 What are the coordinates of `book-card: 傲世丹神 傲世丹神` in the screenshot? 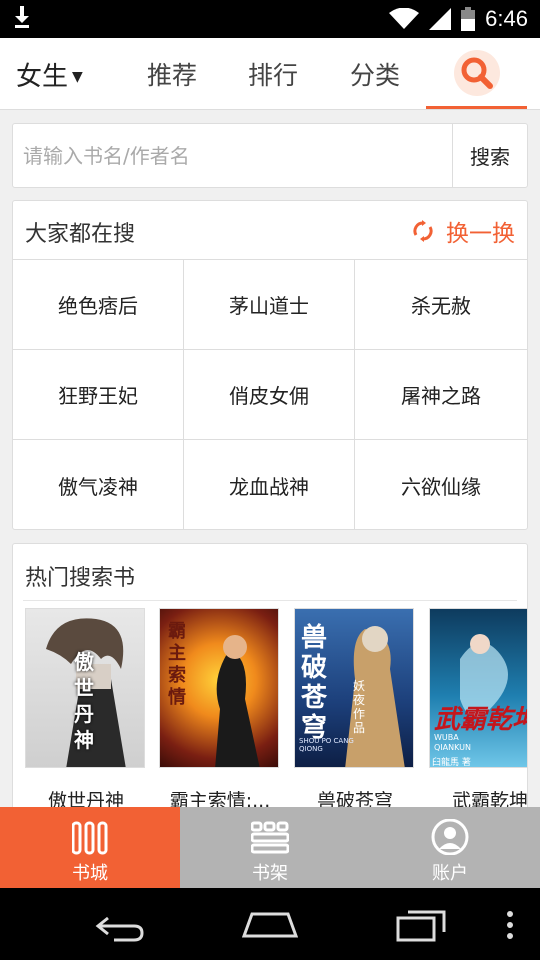 It's located at (86, 710).